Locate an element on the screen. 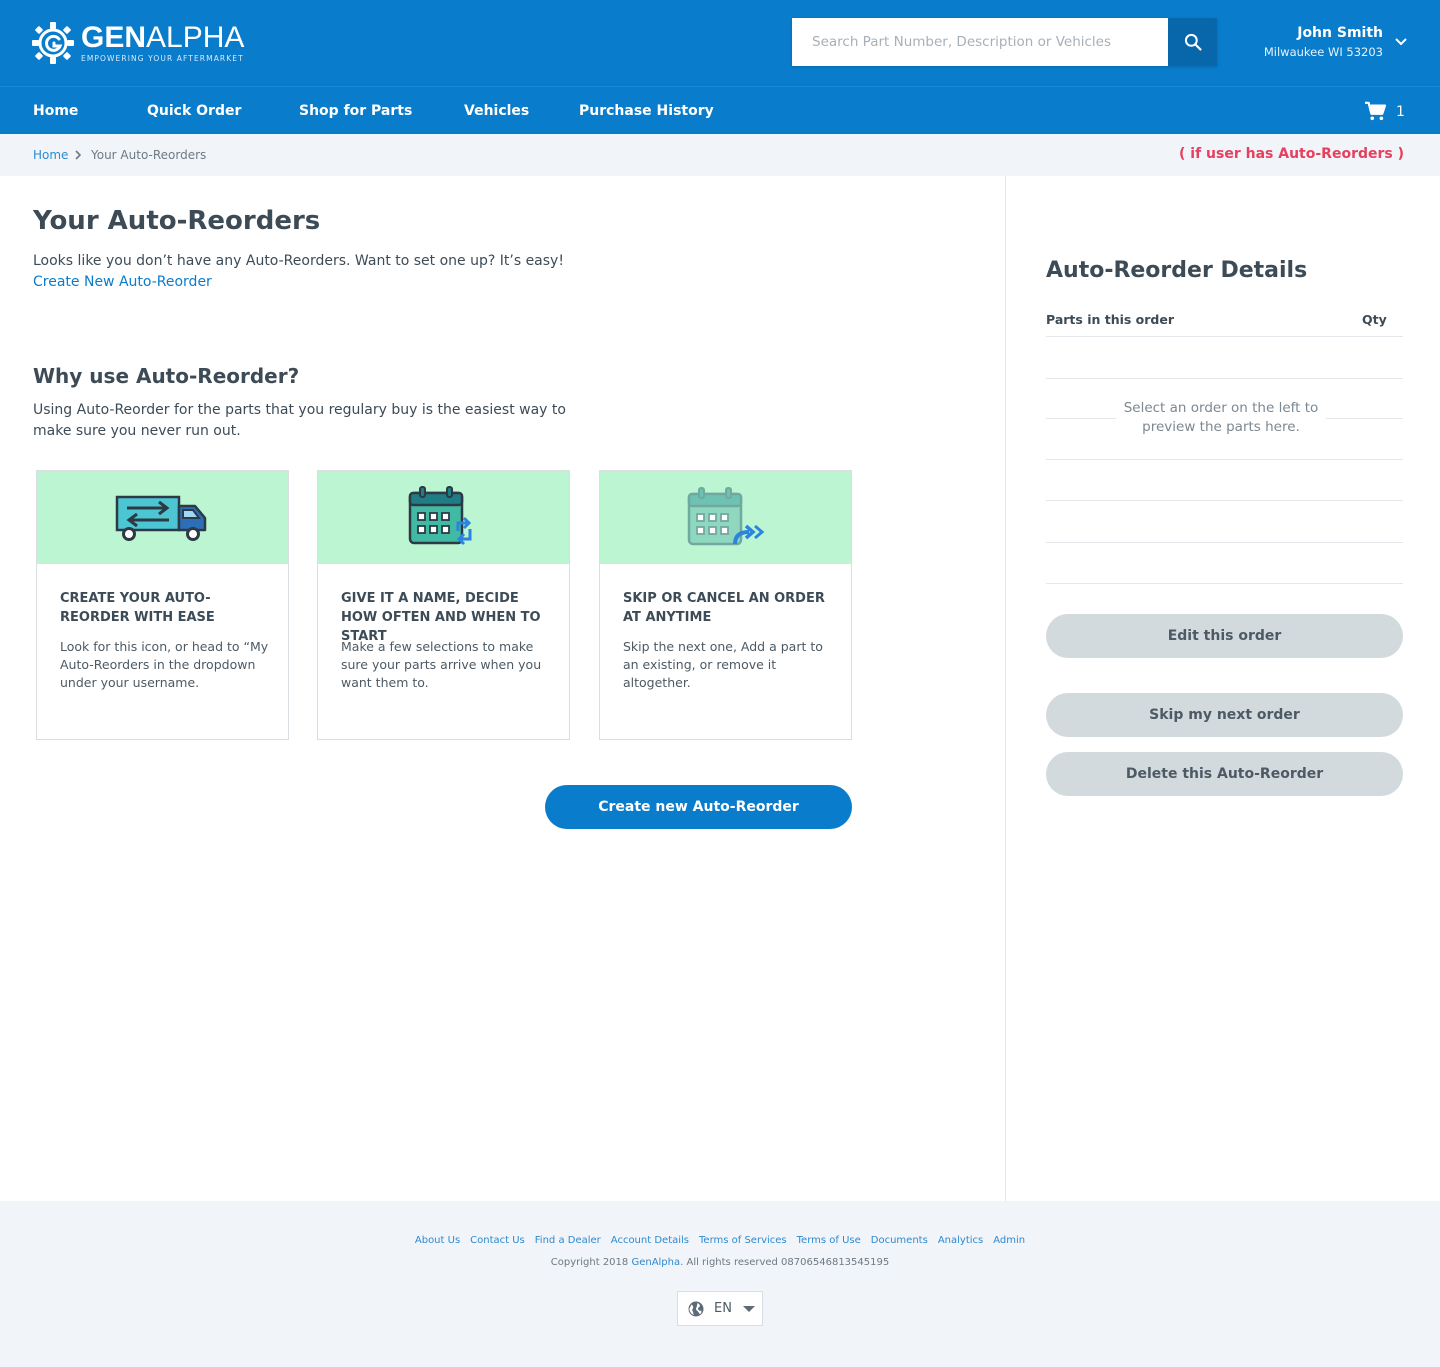  genalpha-logo: GENALPHA EMPOWERING YOUR AFTERMARKET is located at coordinates (138, 43).